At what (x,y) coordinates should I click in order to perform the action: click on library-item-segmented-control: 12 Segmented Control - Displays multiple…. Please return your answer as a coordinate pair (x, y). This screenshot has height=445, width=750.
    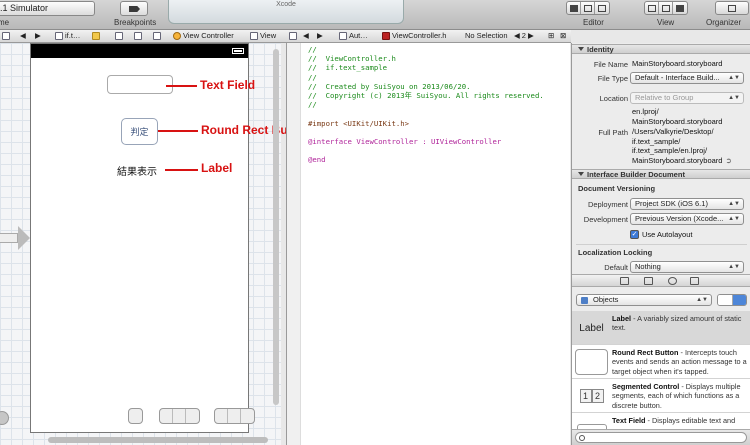
    Looking at the image, I should click on (661, 396).